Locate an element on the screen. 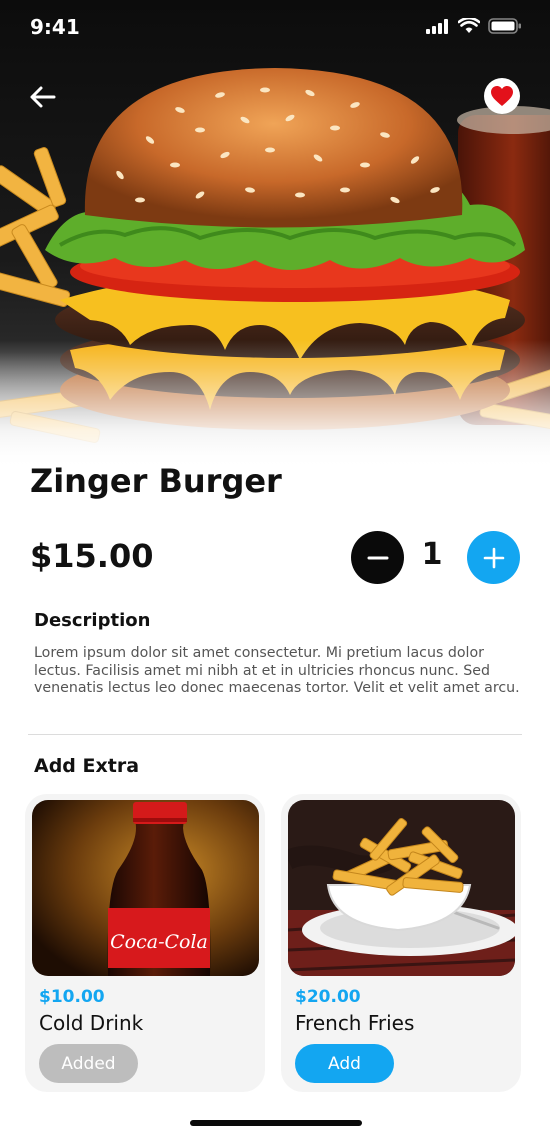 This screenshot has height=1139, width=550. product-price: $15.00 is located at coordinates (92, 556).